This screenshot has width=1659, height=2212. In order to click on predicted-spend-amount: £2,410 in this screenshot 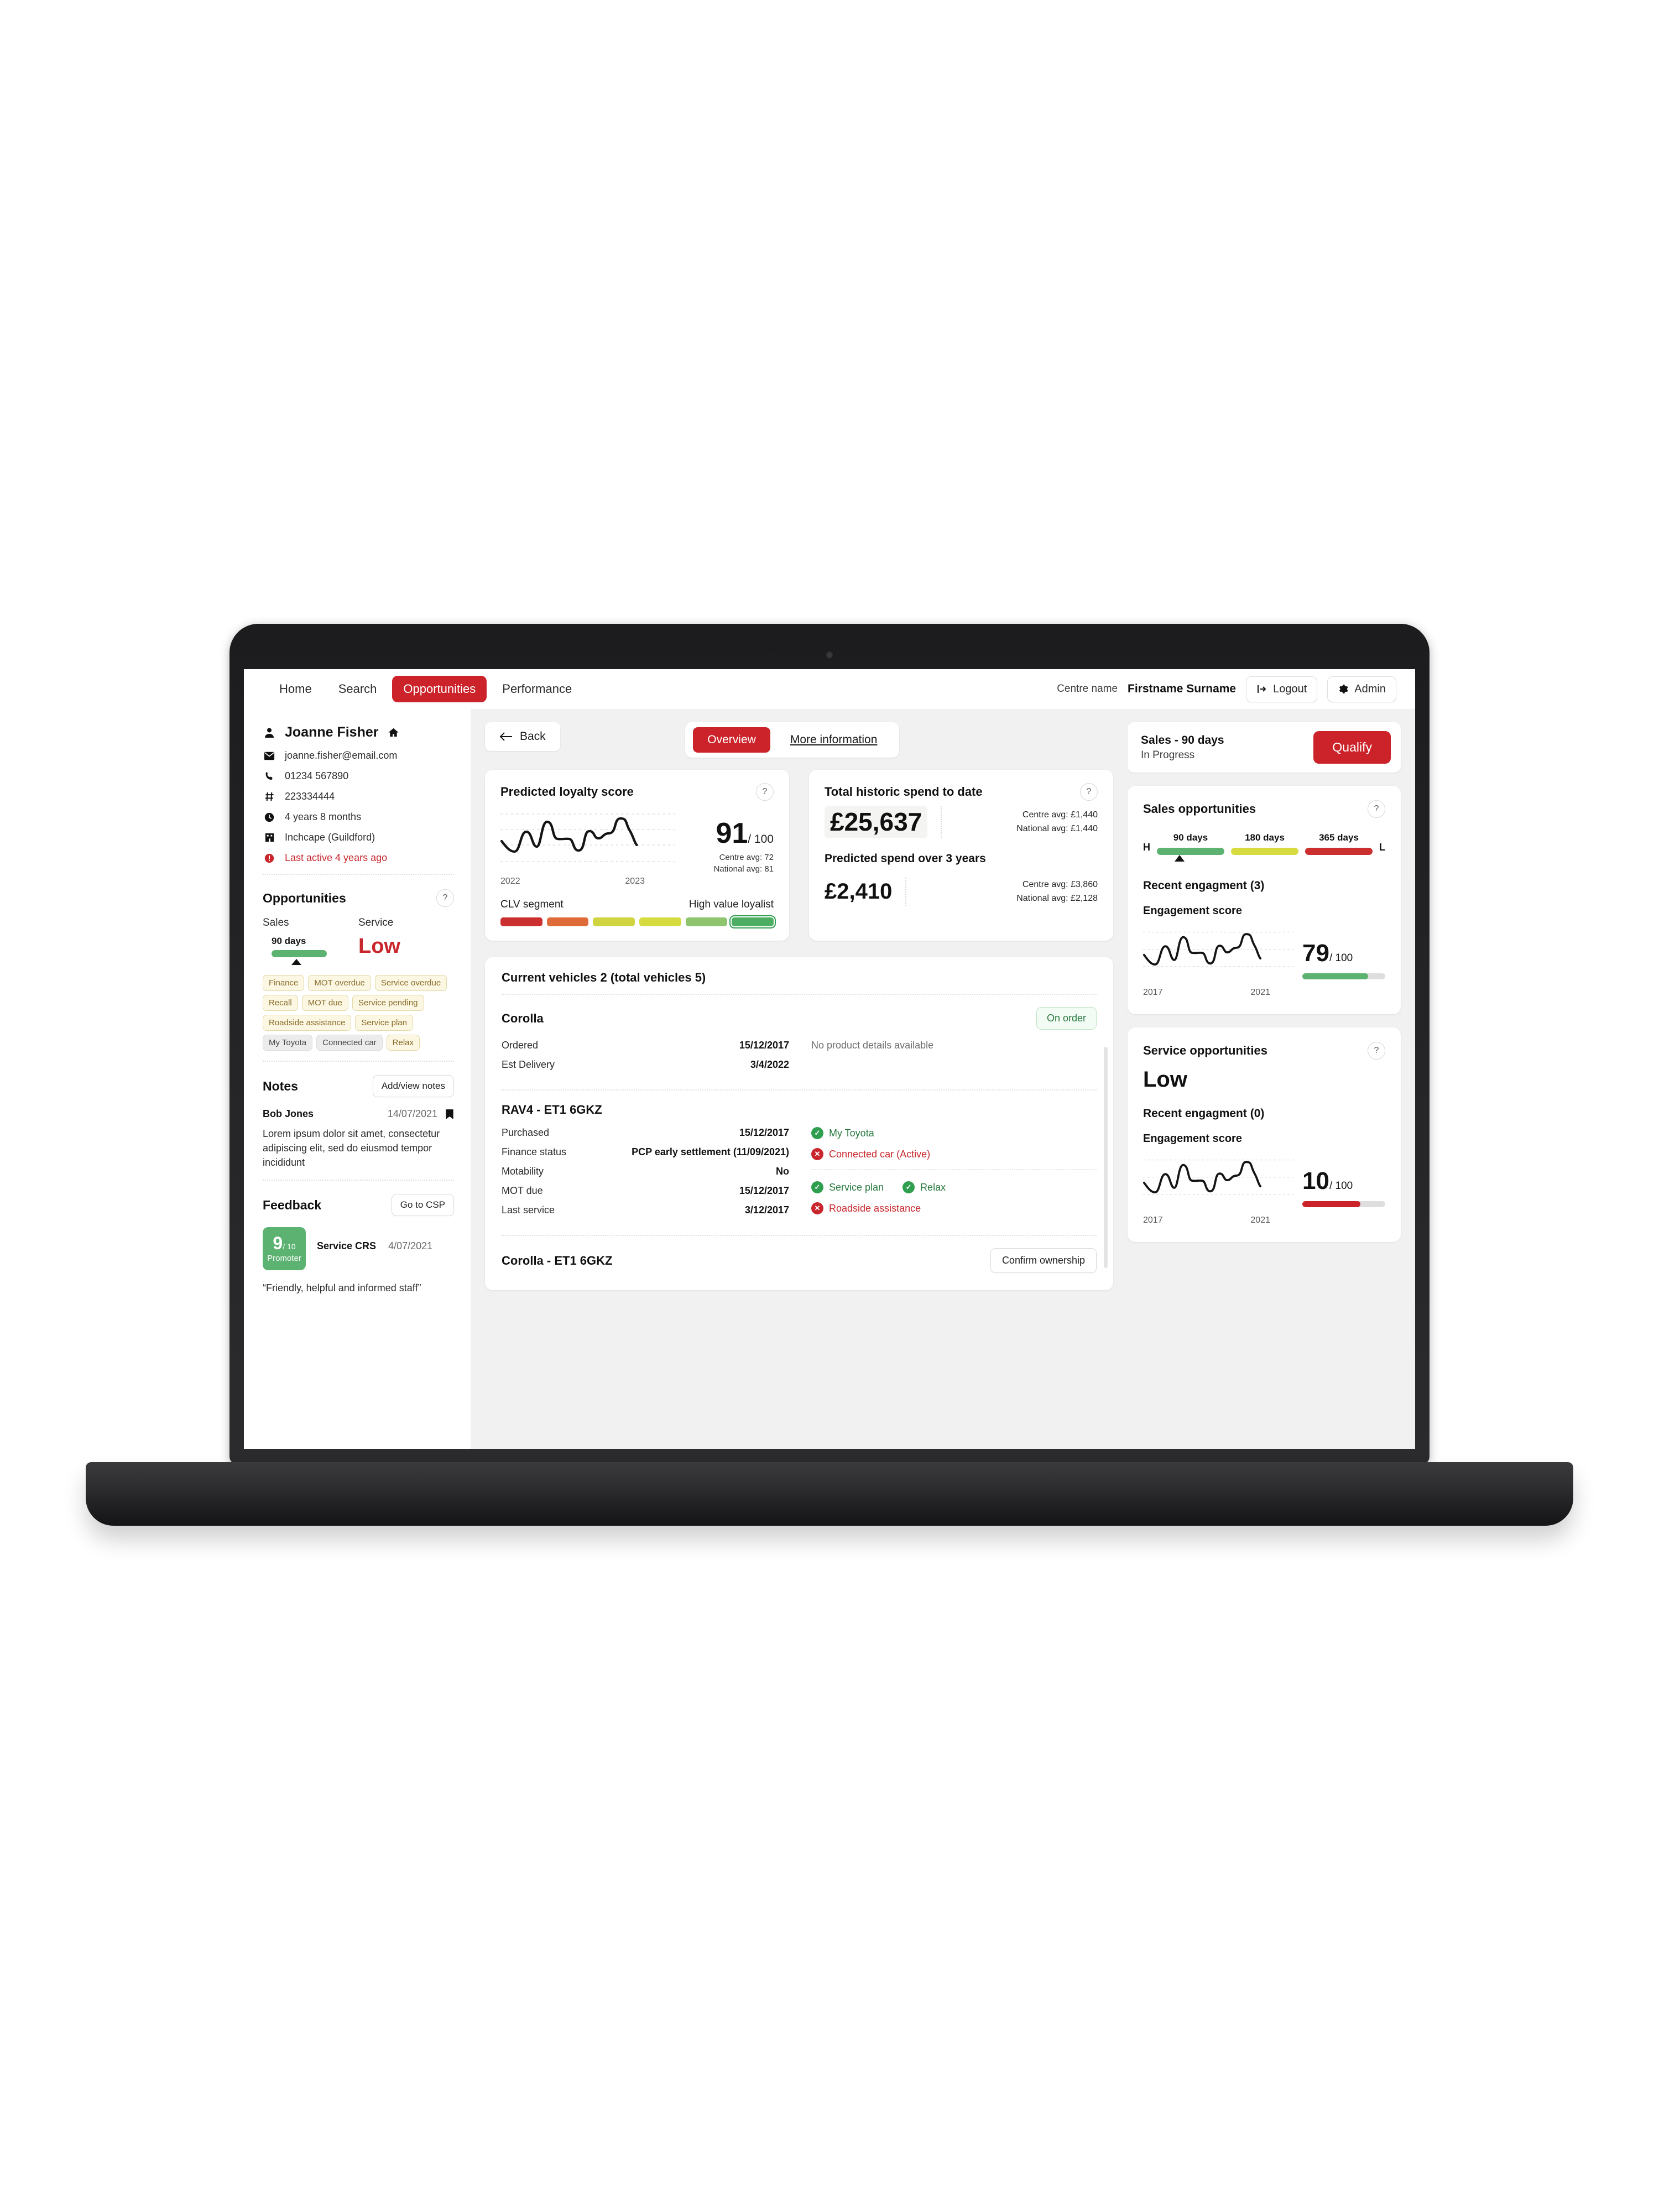, I will do `click(859, 892)`.